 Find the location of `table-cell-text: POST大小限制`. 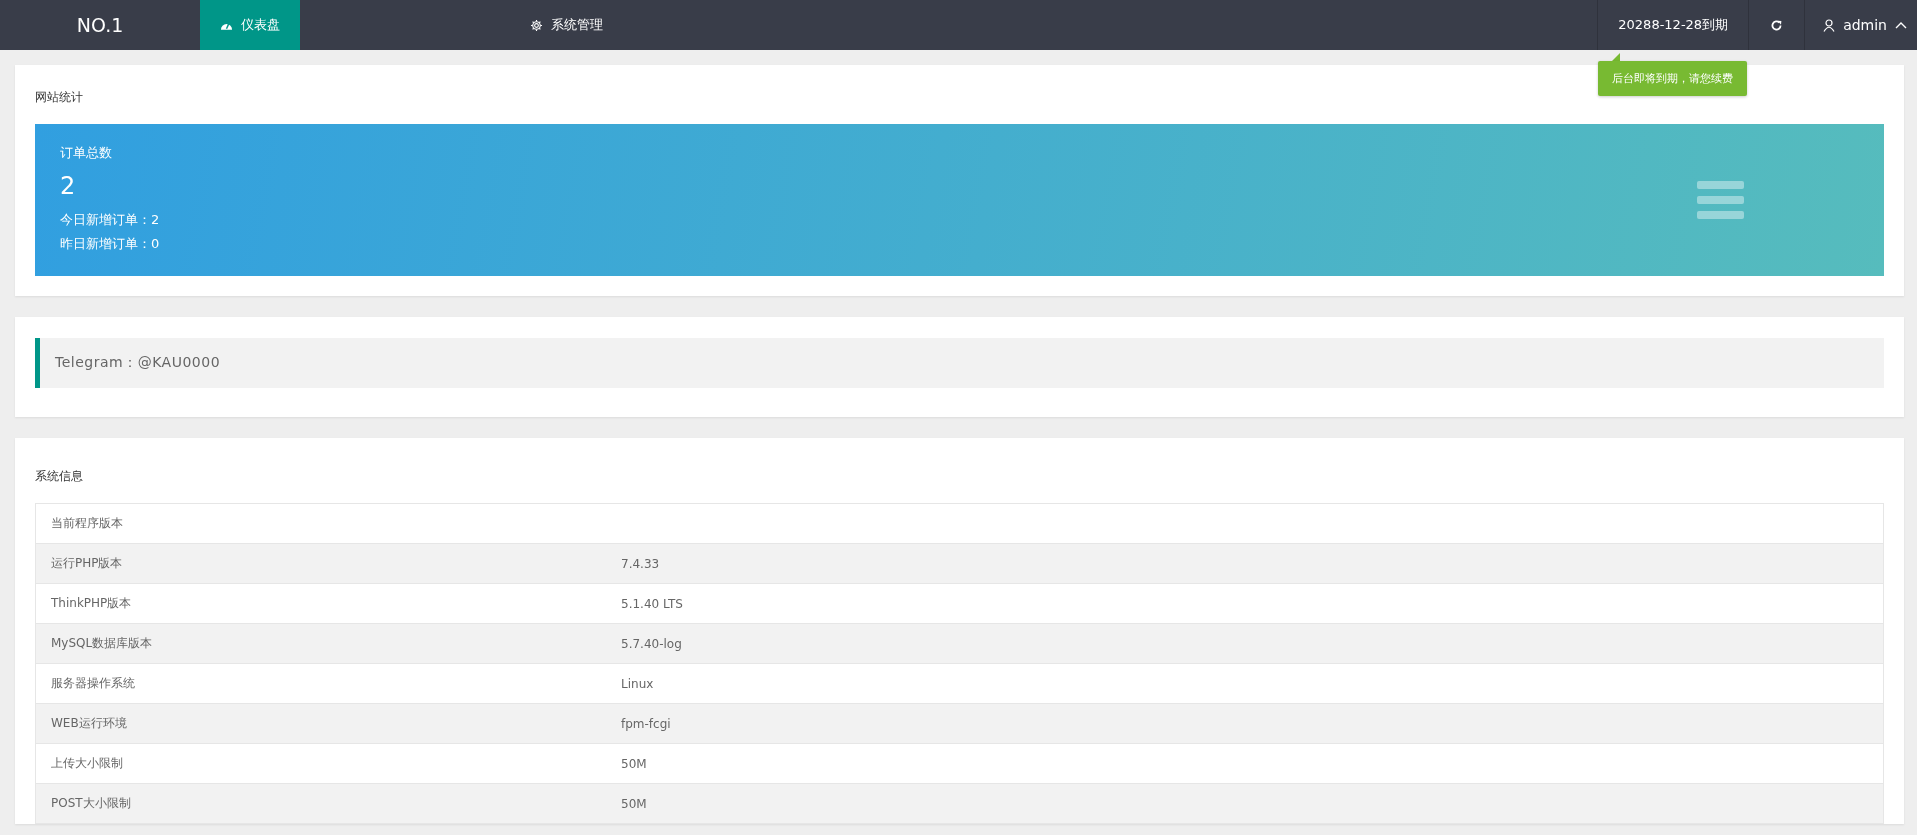

table-cell-text: POST大小限制 is located at coordinates (91, 803).